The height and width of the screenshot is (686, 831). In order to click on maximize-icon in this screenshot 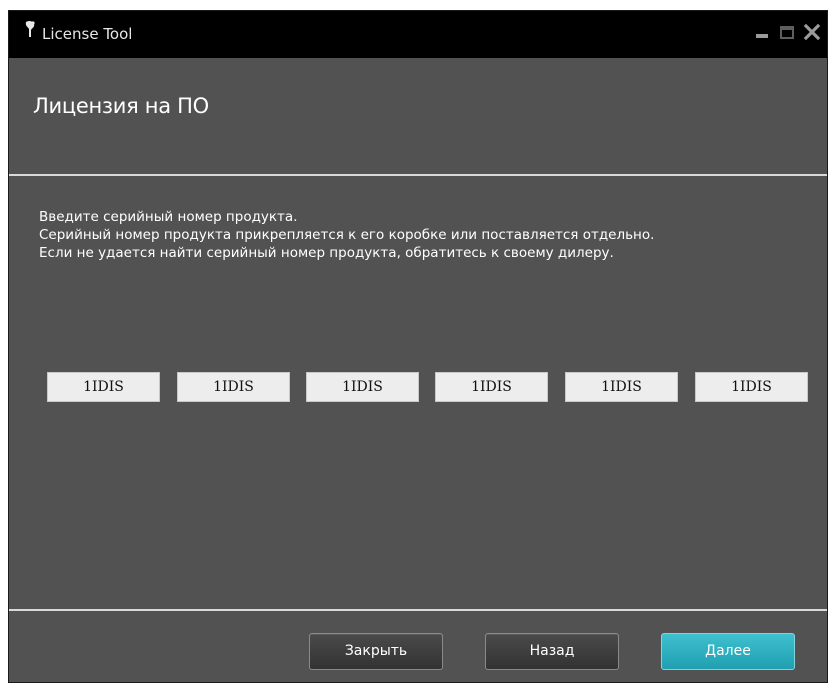, I will do `click(787, 32)`.